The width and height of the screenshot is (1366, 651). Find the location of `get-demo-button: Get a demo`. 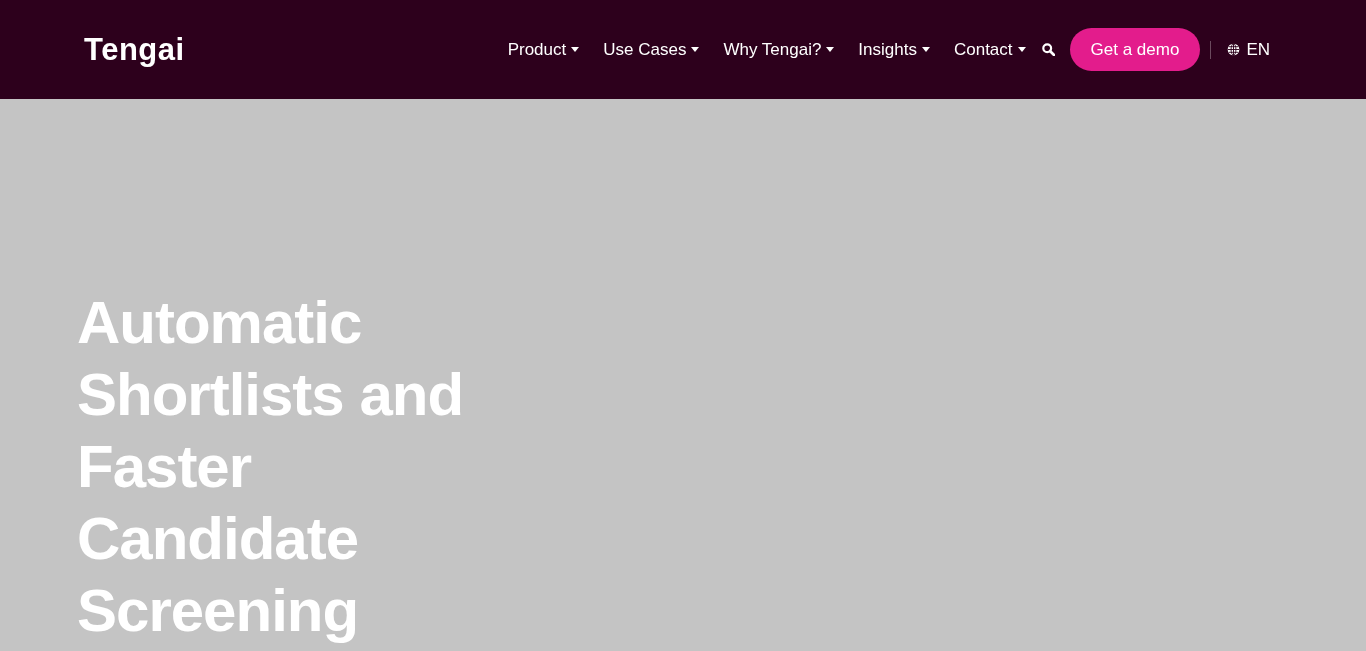

get-demo-button: Get a demo is located at coordinates (1135, 49).